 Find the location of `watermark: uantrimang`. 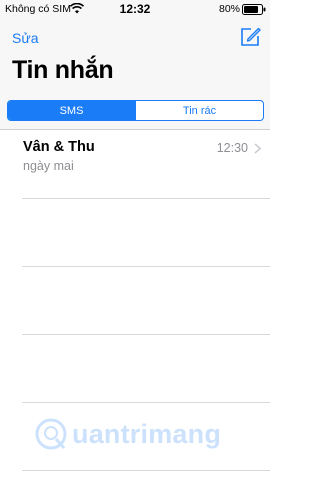

watermark: uantrimang is located at coordinates (144, 434).